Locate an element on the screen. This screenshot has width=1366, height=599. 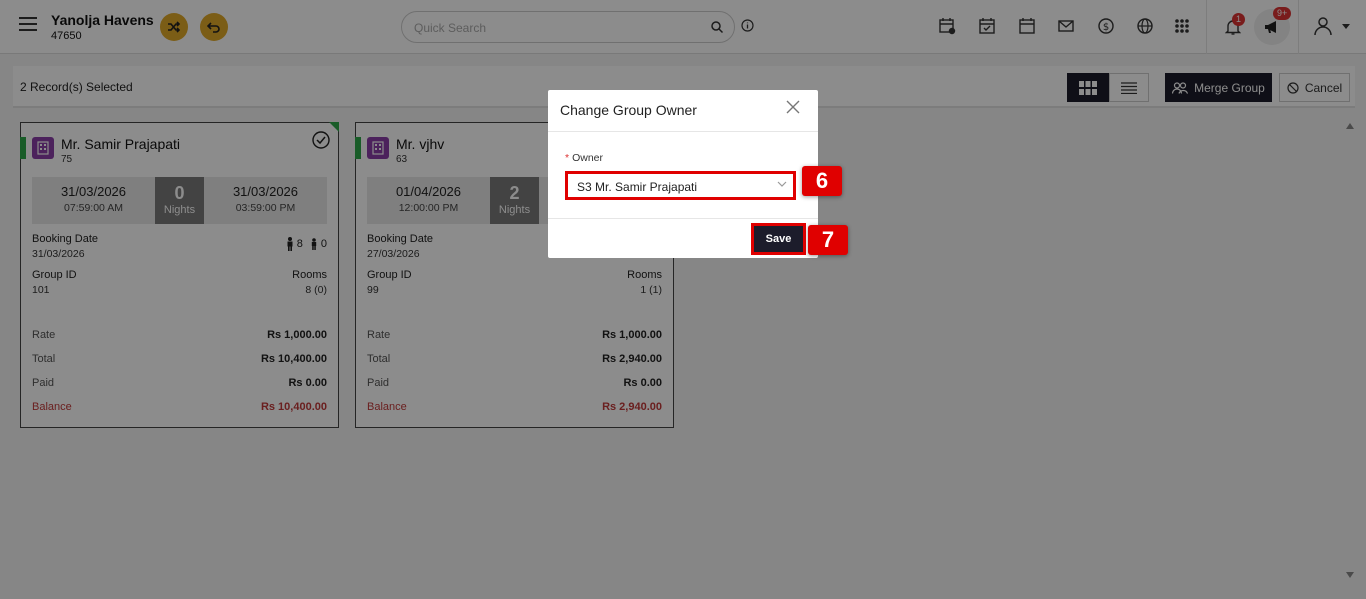
close-icon is located at coordinates (793, 107).